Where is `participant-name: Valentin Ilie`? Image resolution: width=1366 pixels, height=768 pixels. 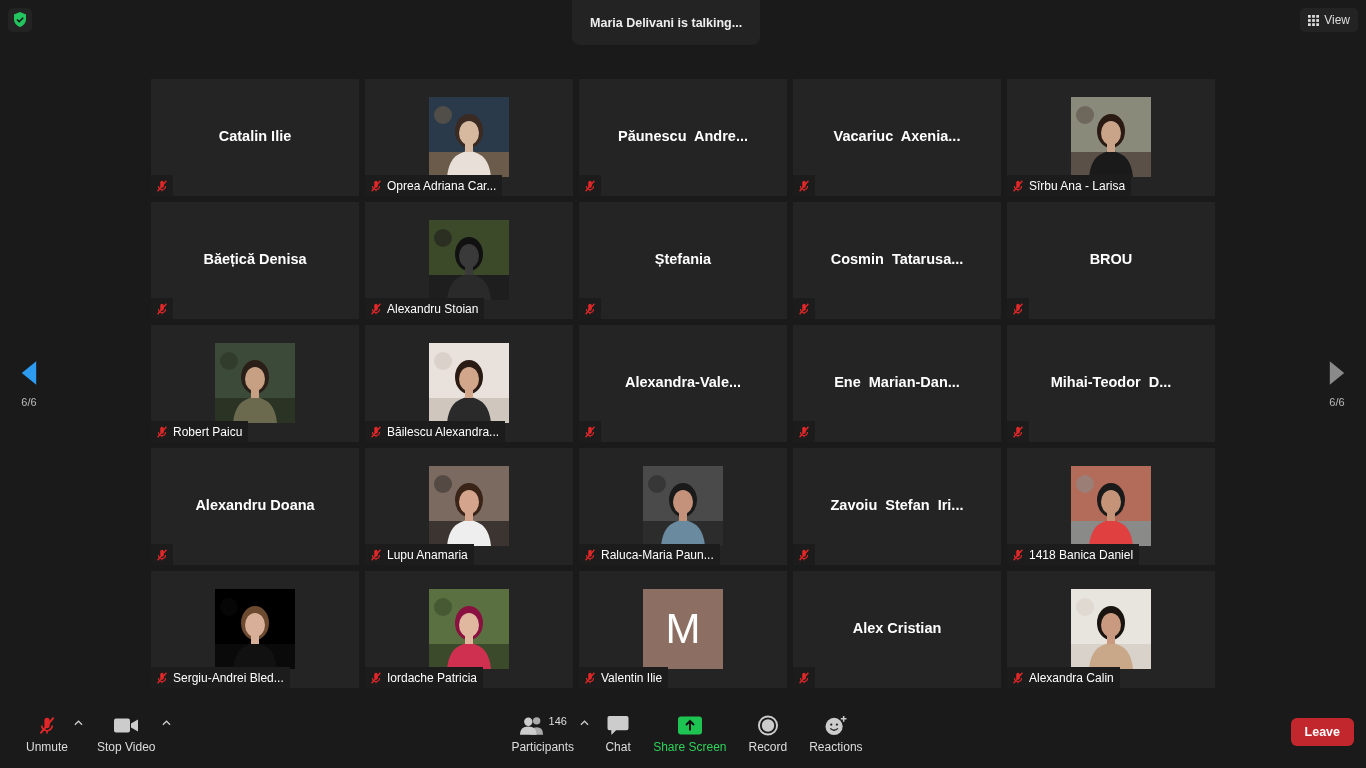
participant-name: Valentin Ilie is located at coordinates (632, 677).